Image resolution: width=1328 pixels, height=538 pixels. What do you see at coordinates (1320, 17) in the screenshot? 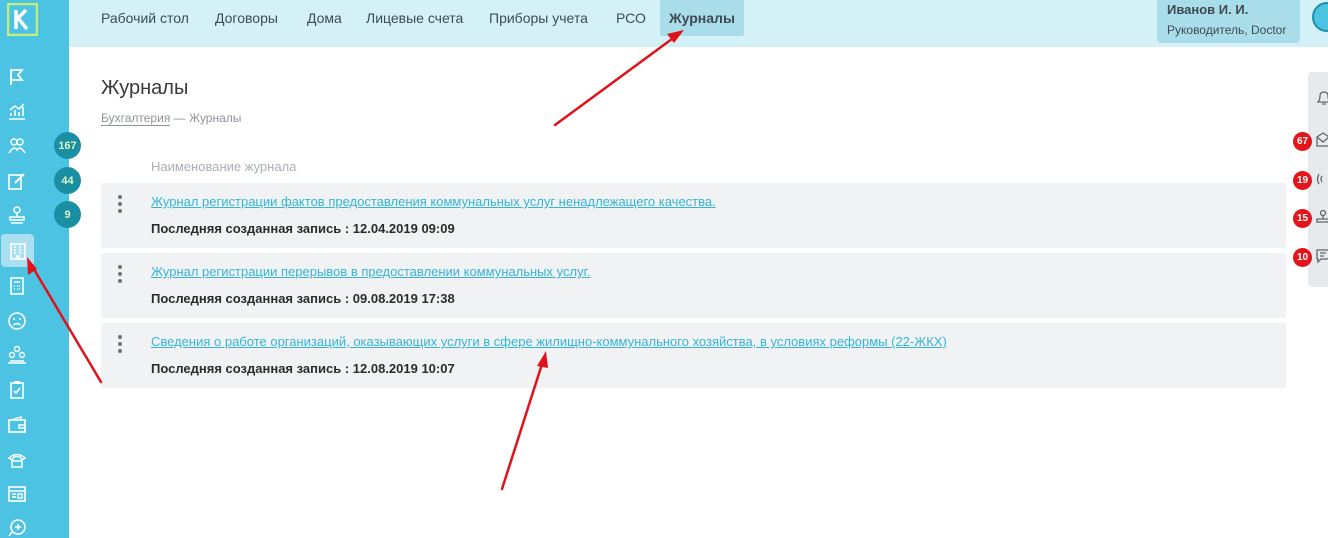
I see `avatar` at bounding box center [1320, 17].